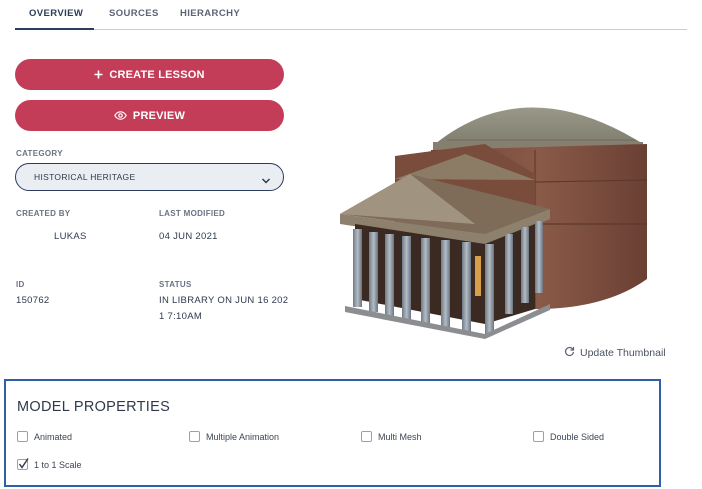 The height and width of the screenshot is (489, 702). Describe the element at coordinates (58, 464) in the screenshot. I see `one-to-one-scale-label: 1 to 1 Scale` at that location.